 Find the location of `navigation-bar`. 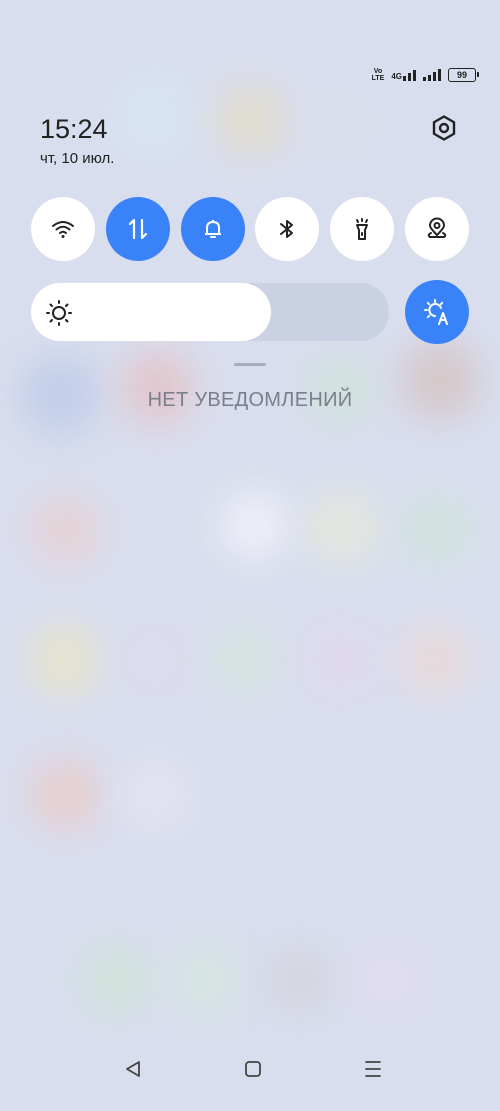

navigation-bar is located at coordinates (250, 1069).